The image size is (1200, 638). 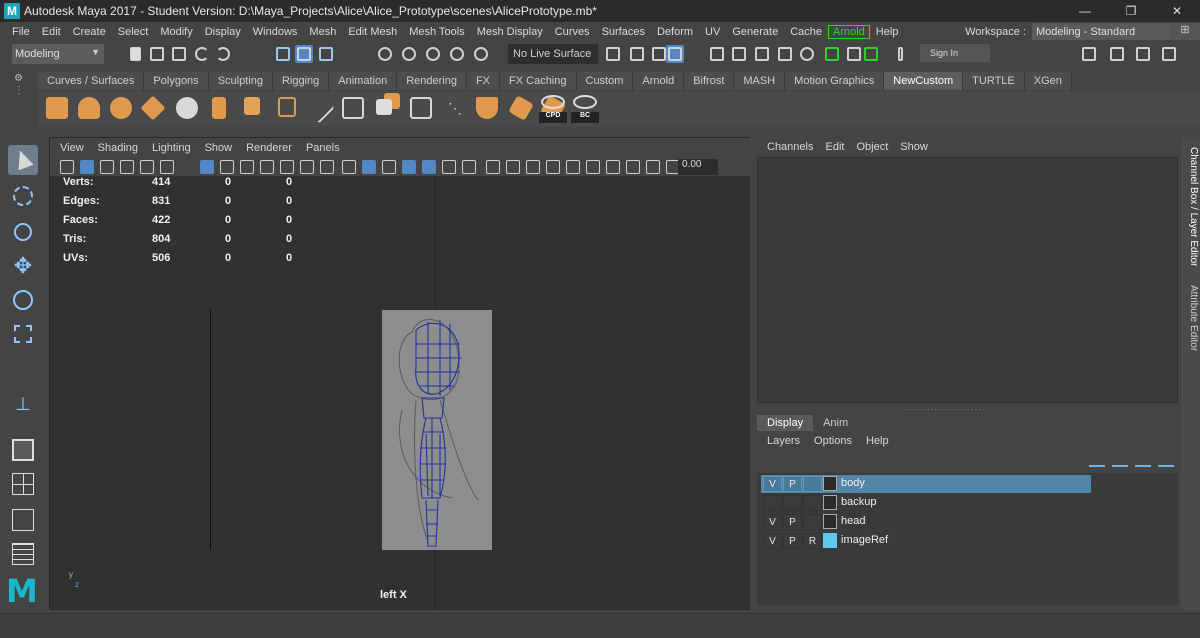 What do you see at coordinates (304, 54) in the screenshot?
I see `select-object-icon` at bounding box center [304, 54].